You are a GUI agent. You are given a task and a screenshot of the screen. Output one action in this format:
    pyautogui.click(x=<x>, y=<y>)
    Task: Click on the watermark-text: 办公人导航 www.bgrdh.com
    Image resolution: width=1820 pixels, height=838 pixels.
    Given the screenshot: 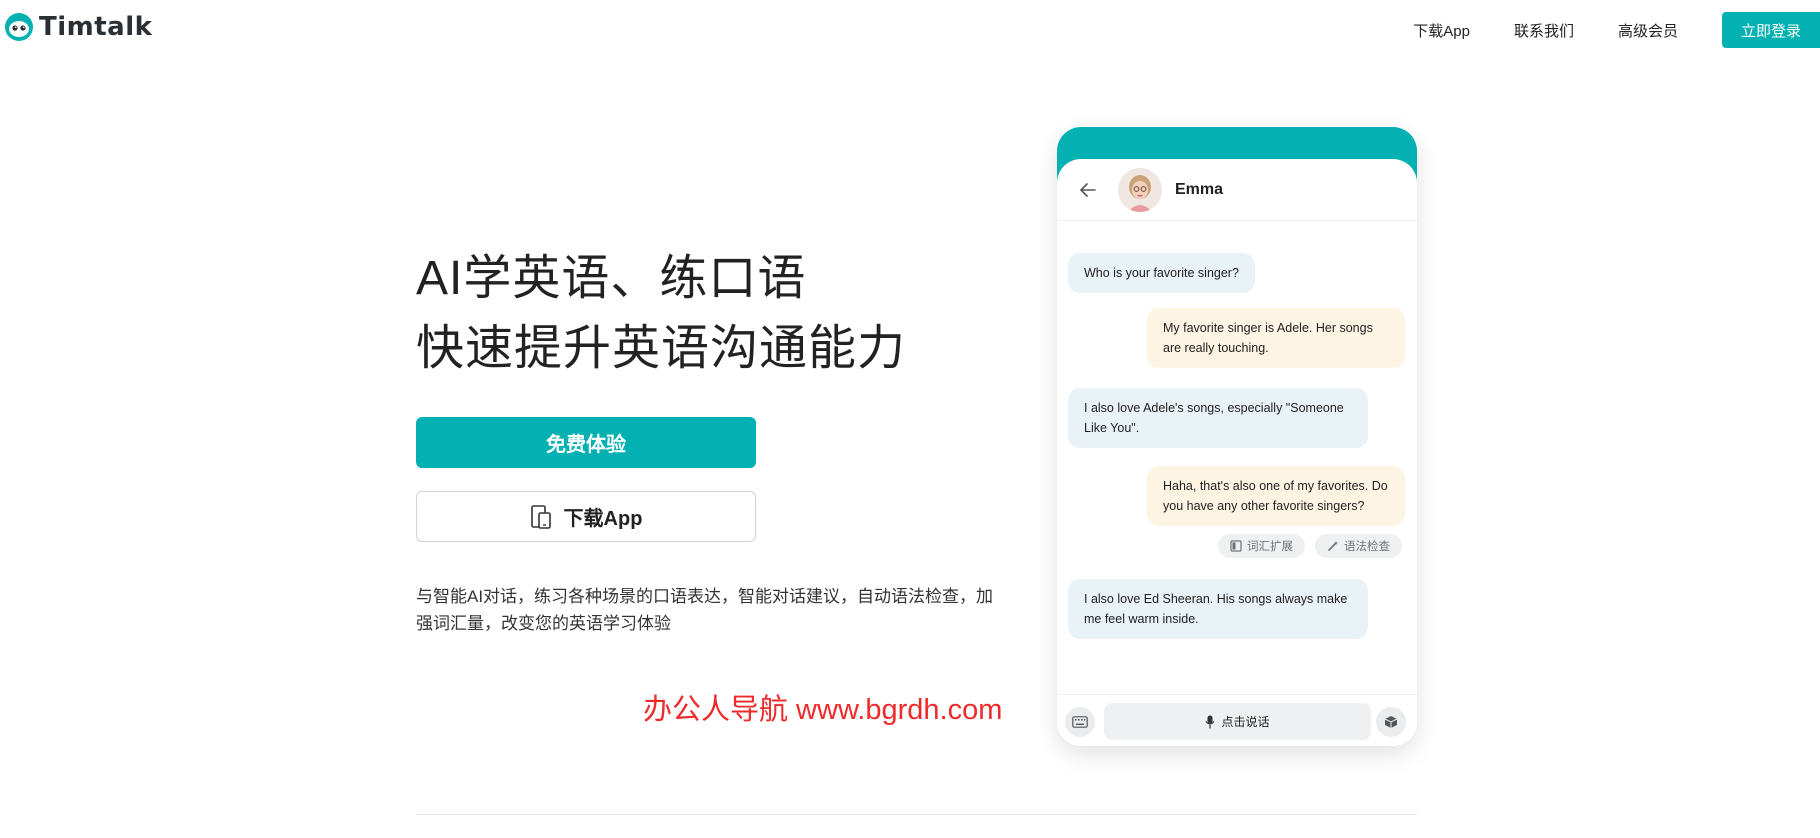 What is the action you would take?
    pyautogui.click(x=823, y=710)
    